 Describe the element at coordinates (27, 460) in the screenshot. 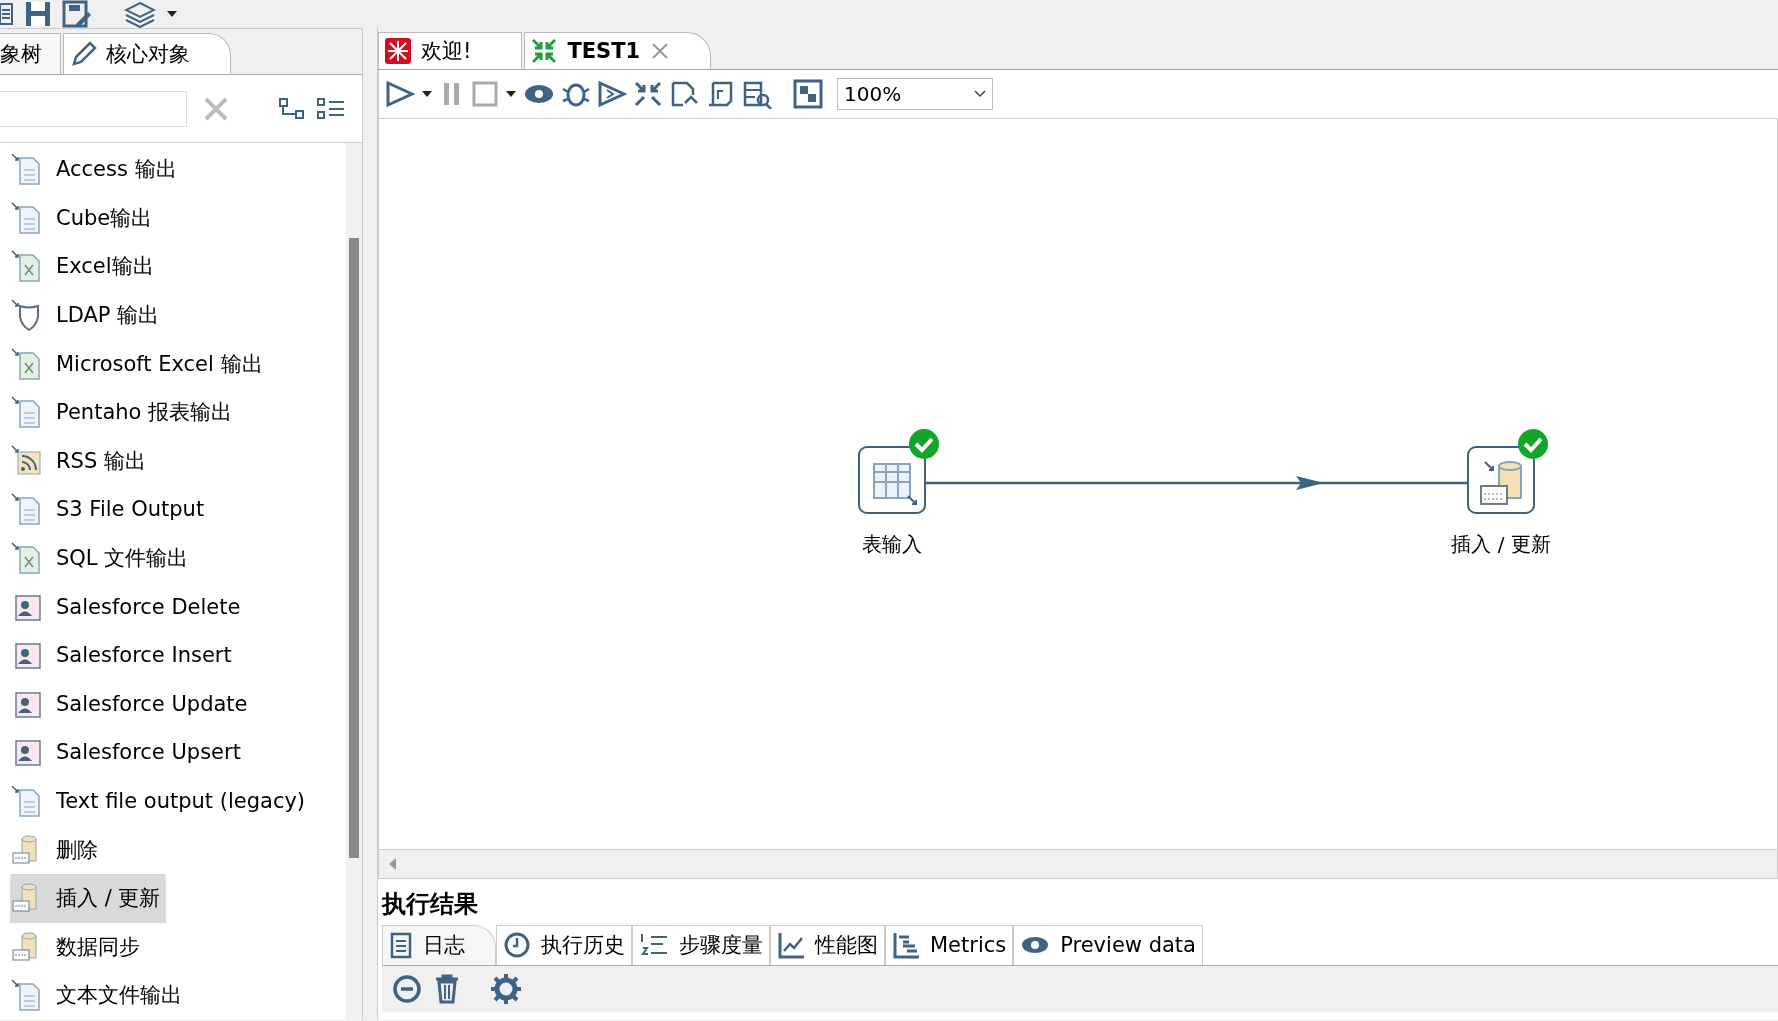

I see `rss-icon` at that location.